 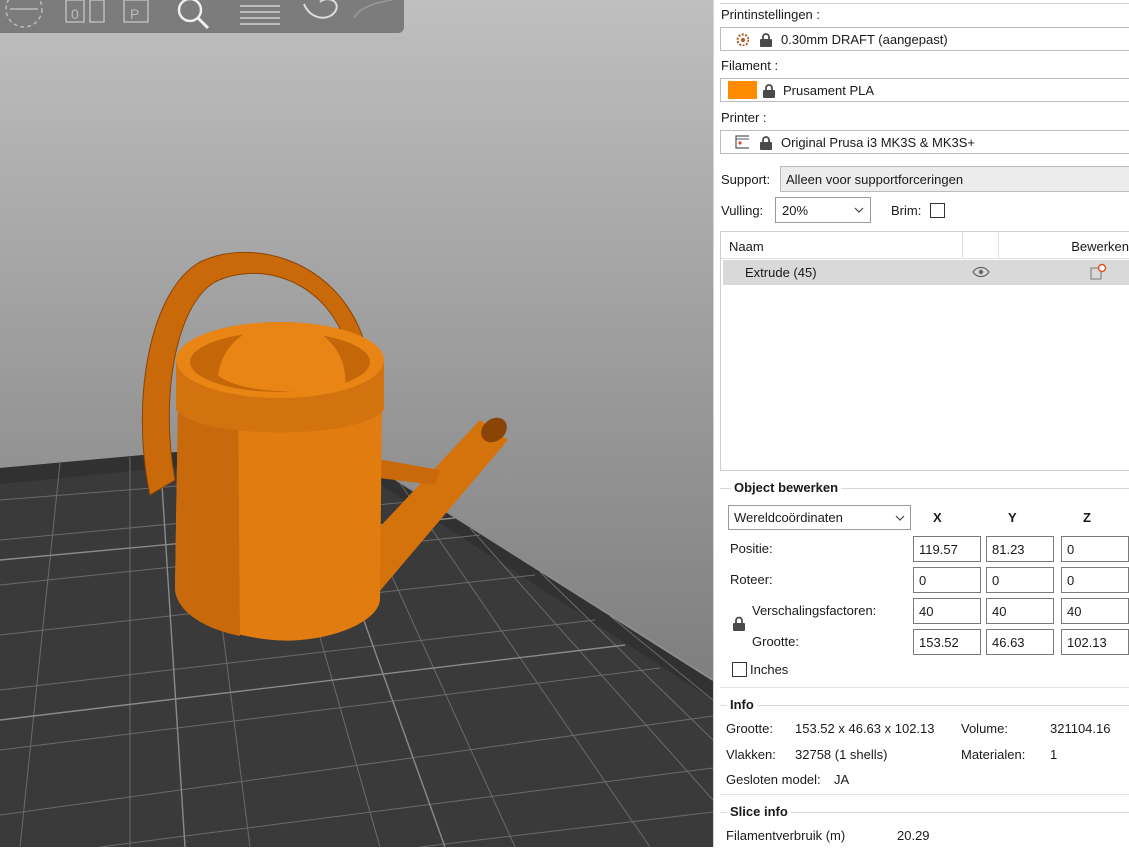 I want to click on support-label: Support:, so click(x=746, y=179).